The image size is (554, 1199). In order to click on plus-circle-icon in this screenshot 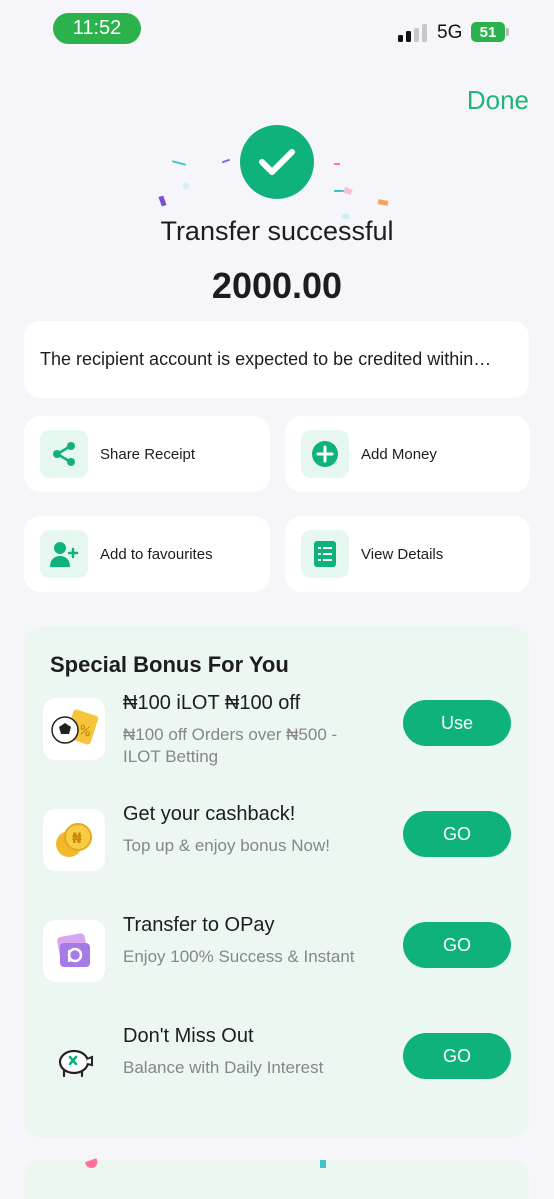, I will do `click(325, 454)`.